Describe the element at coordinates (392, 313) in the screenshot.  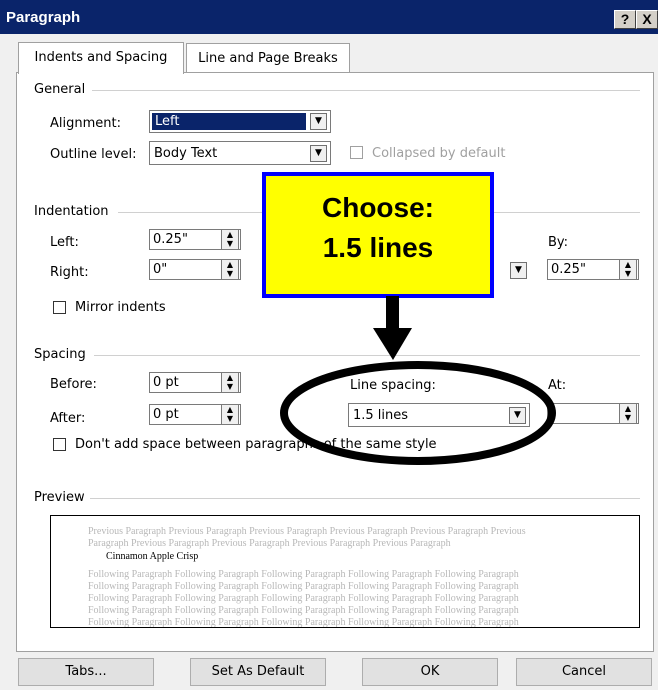
I see `arrow-shaft` at that location.